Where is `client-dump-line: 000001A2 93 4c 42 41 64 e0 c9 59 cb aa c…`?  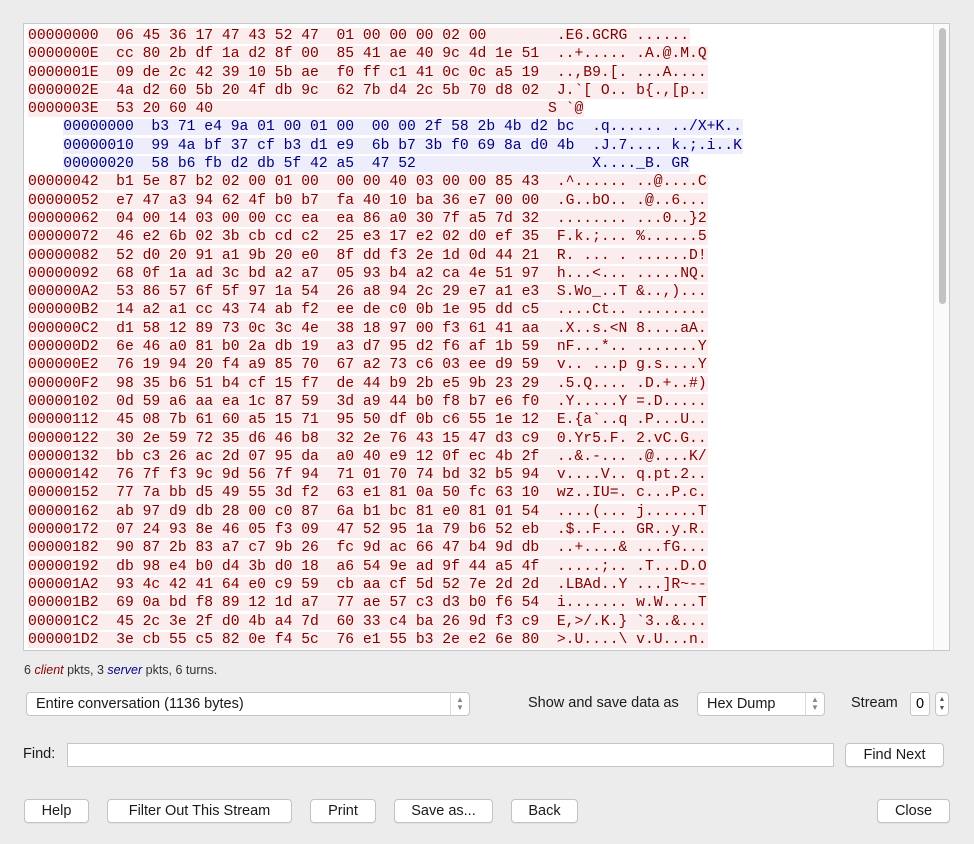 client-dump-line: 000001A2 93 4c 42 41 64 e0 c9 59 cb aa c… is located at coordinates (385, 585).